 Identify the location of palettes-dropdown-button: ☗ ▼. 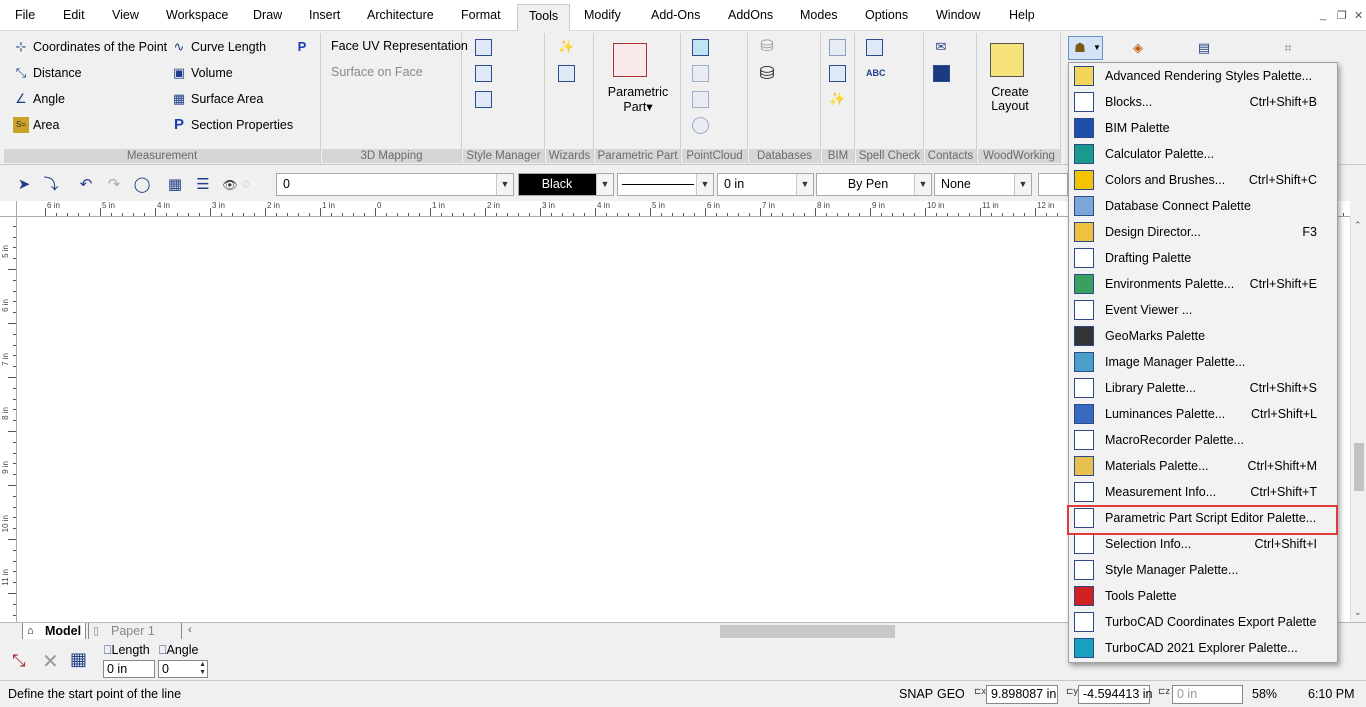
(1085, 48).